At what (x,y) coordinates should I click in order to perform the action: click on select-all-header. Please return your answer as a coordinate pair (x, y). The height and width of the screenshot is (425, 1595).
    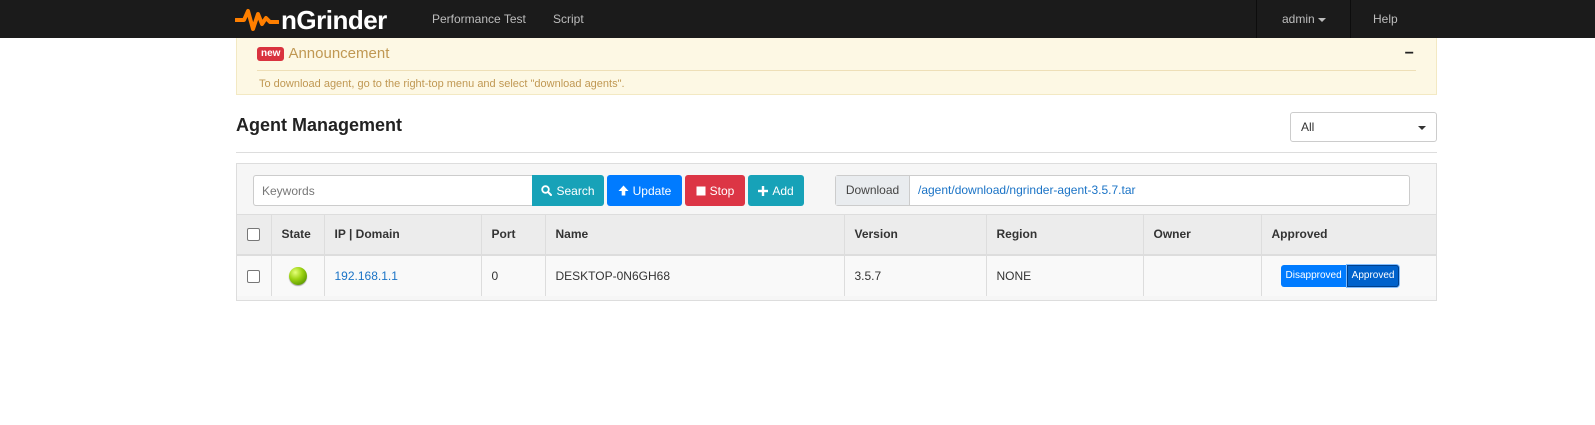
    Looking at the image, I should click on (254, 235).